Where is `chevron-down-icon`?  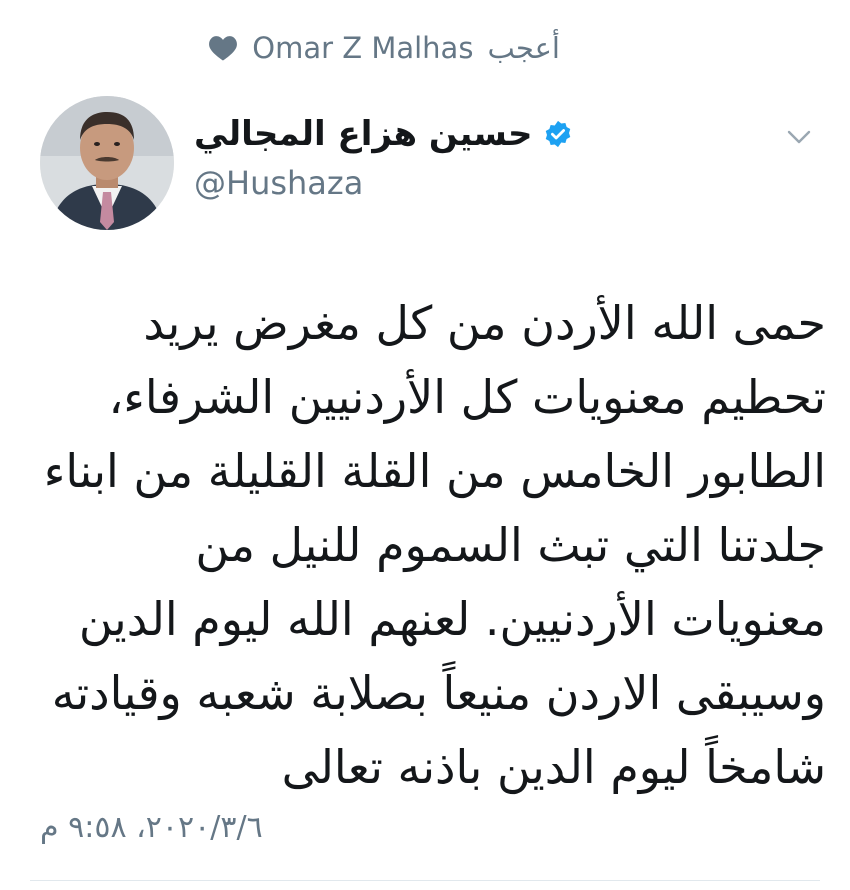
chevron-down-icon is located at coordinates (799, 137).